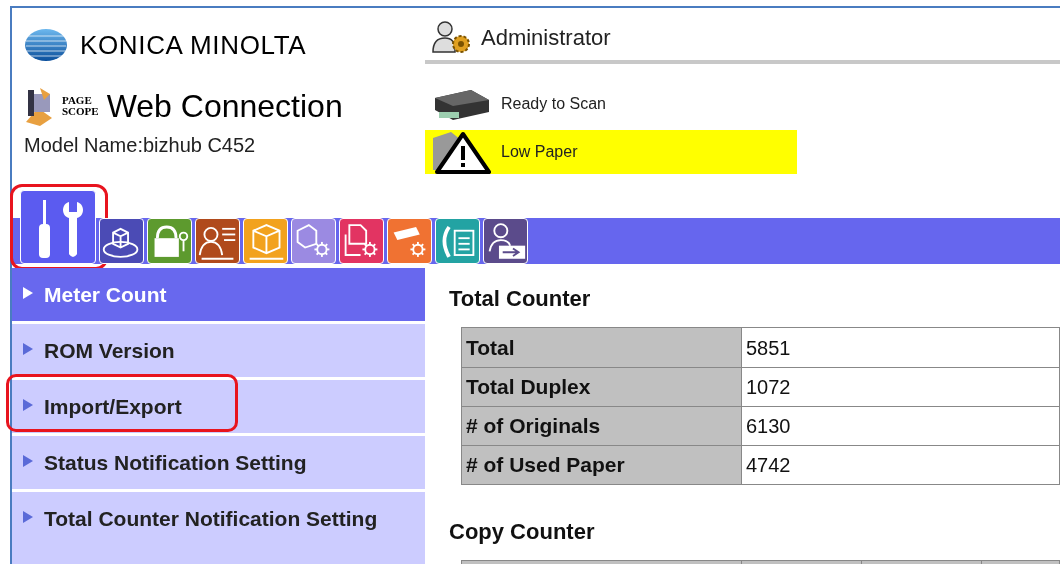  Describe the element at coordinates (602, 387) in the screenshot. I see `row-label: Total Duplex` at that location.